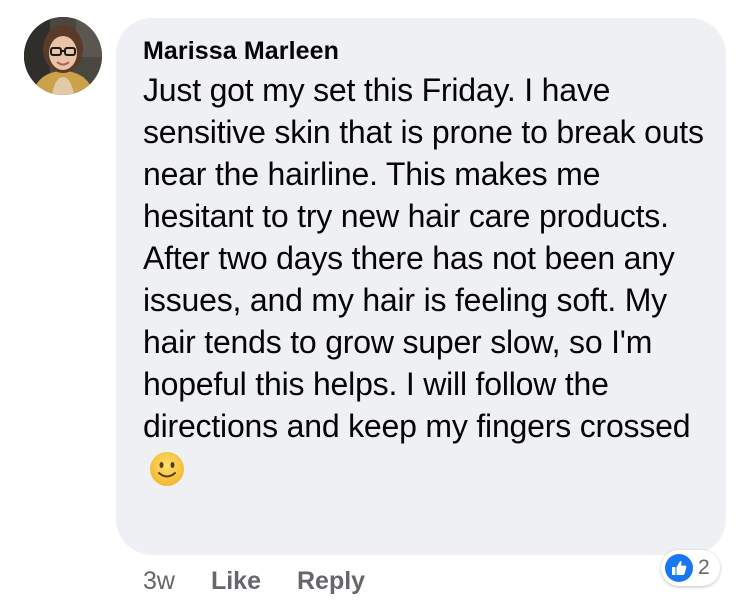 Image resolution: width=750 pixels, height=613 pixels. Describe the element at coordinates (159, 581) in the screenshot. I see `comment-timestamp: 3w` at that location.